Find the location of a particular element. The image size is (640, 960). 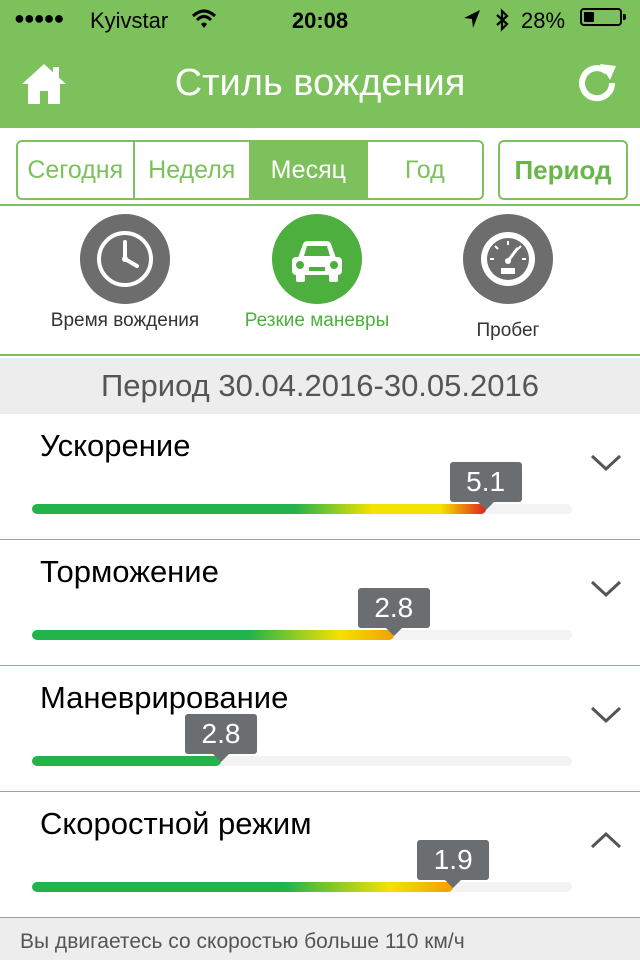

metric-title: Скоростной режим is located at coordinates (176, 823).